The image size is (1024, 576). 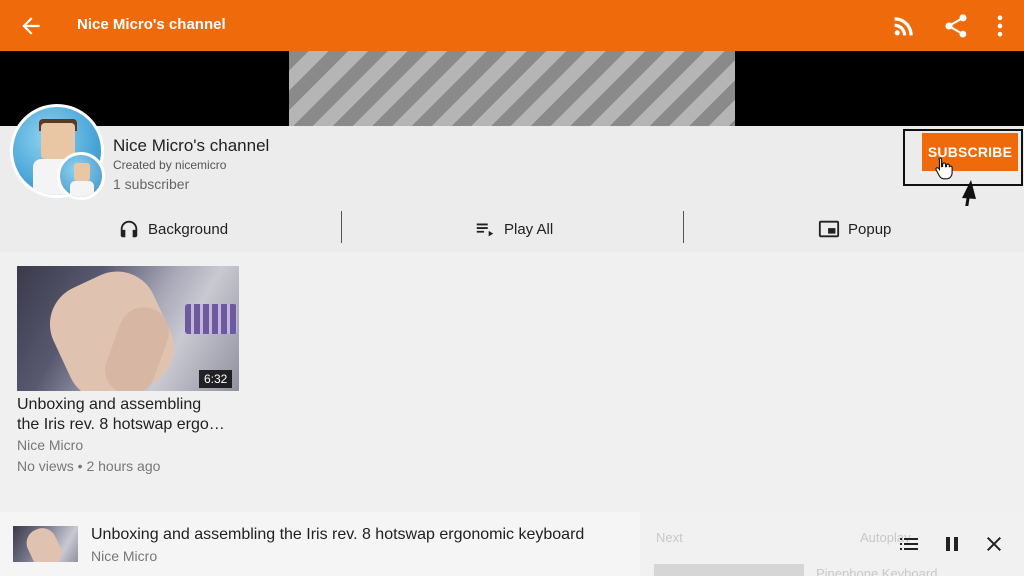 I want to click on video-meta: No views • 2 hours ago, so click(x=89, y=466).